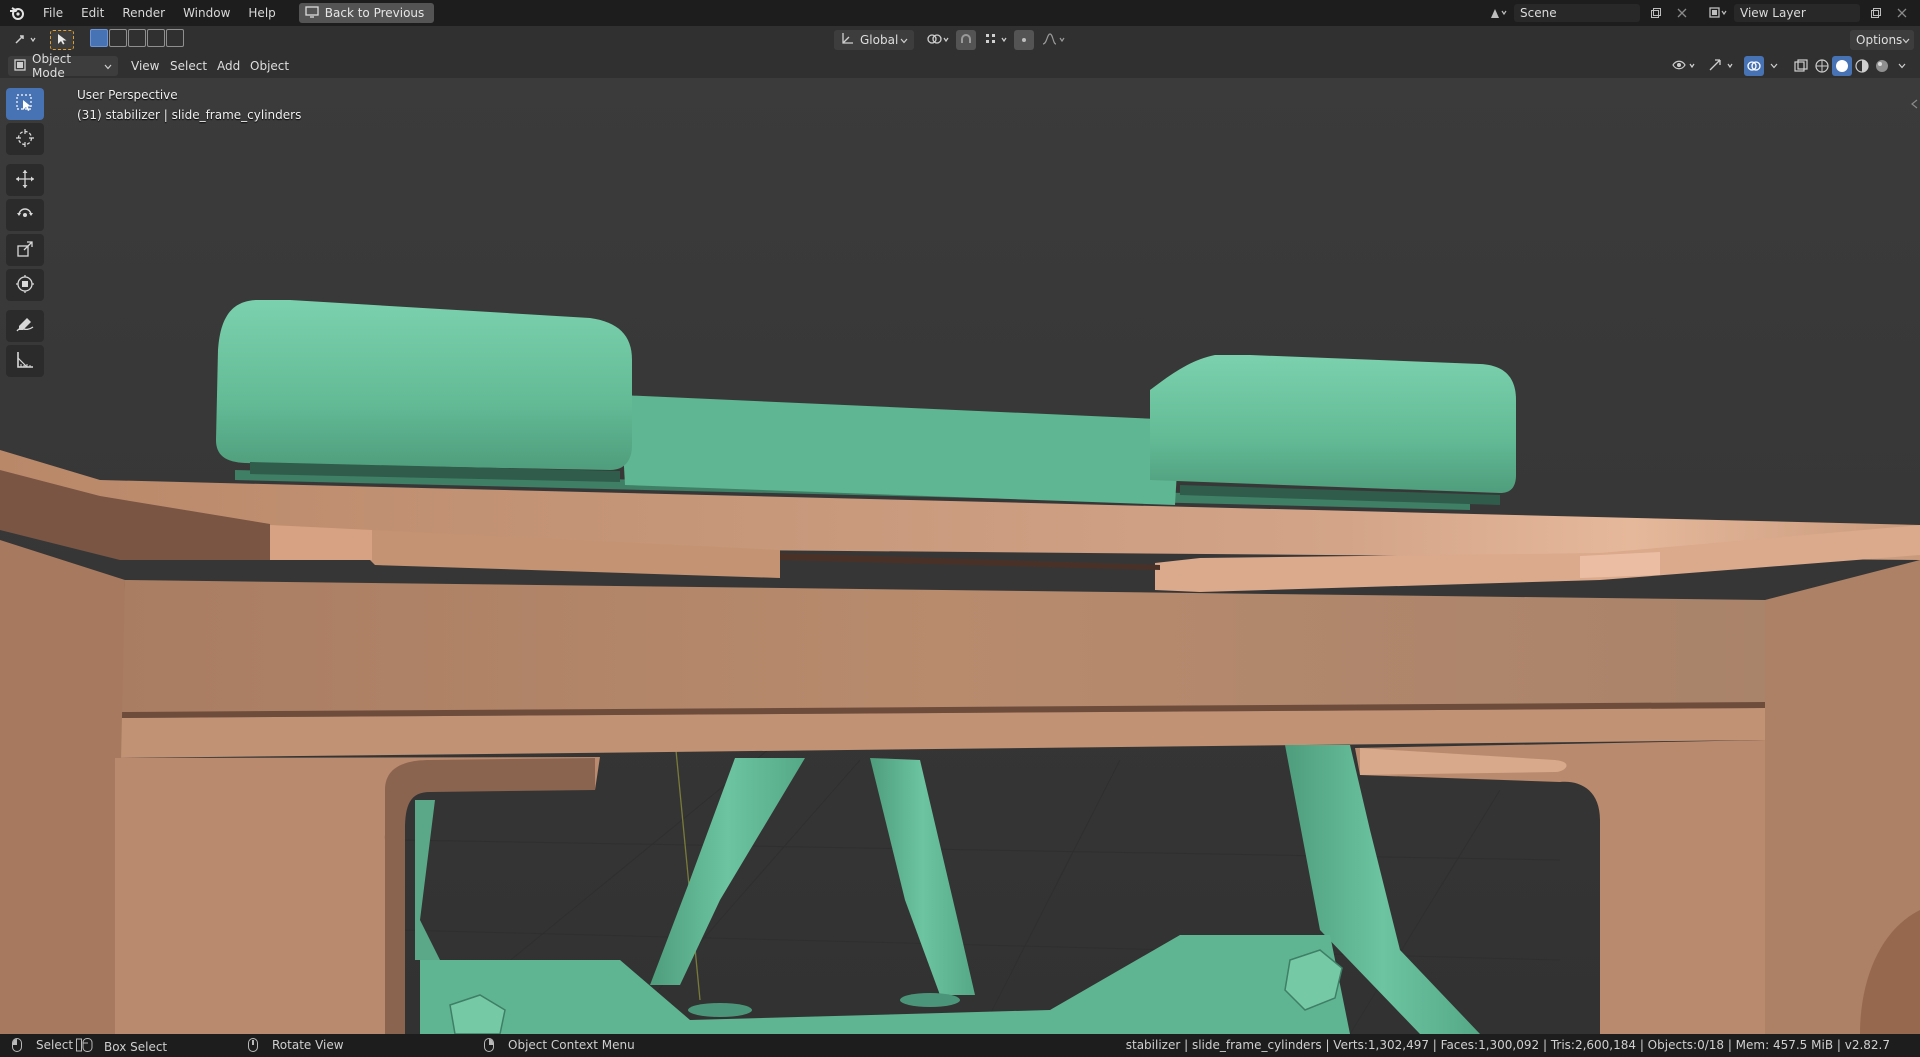  Describe the element at coordinates (269, 66) in the screenshot. I see `menu-object: Object` at that location.